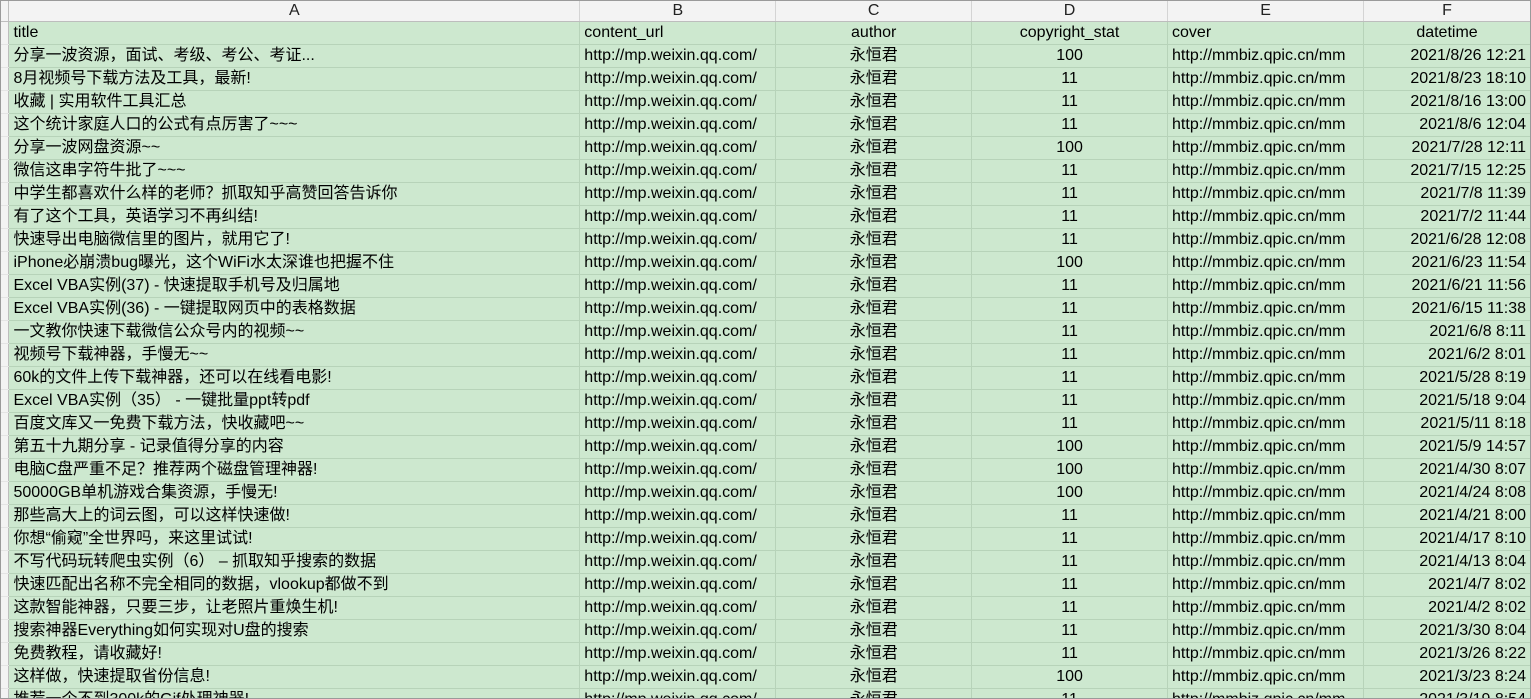 The image size is (1531, 699). I want to click on cell-title: 微信这串字符牛批了~~~, so click(294, 171).